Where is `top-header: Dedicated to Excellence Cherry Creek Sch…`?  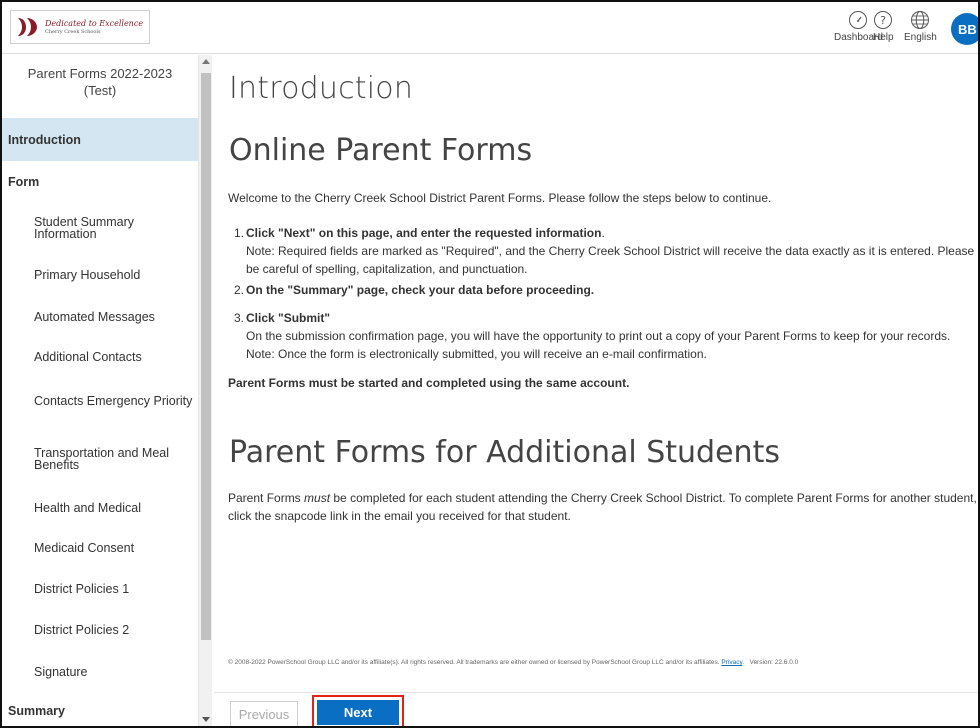 top-header: Dedicated to Excellence Cherry Creek Sch… is located at coordinates (490, 28).